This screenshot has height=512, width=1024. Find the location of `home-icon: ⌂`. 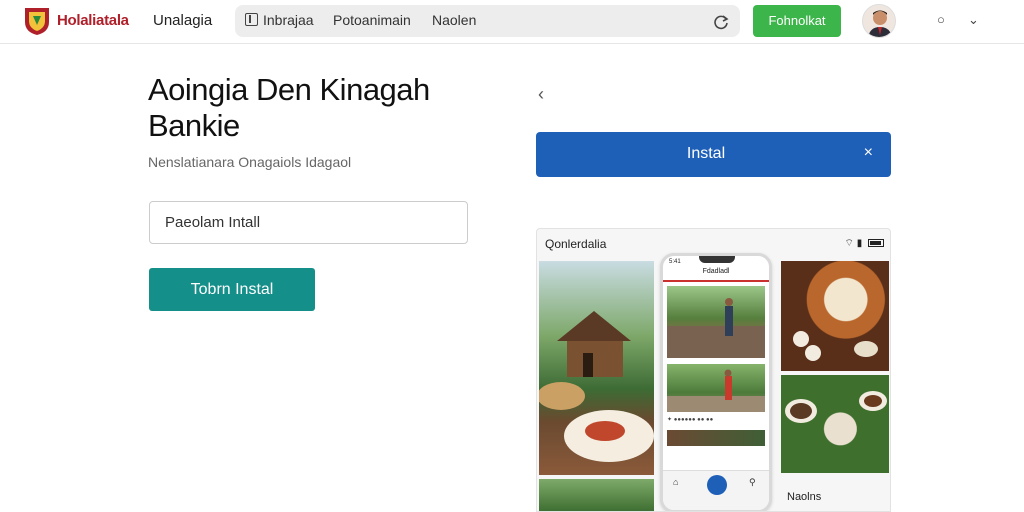

home-icon: ⌂ is located at coordinates (676, 482).